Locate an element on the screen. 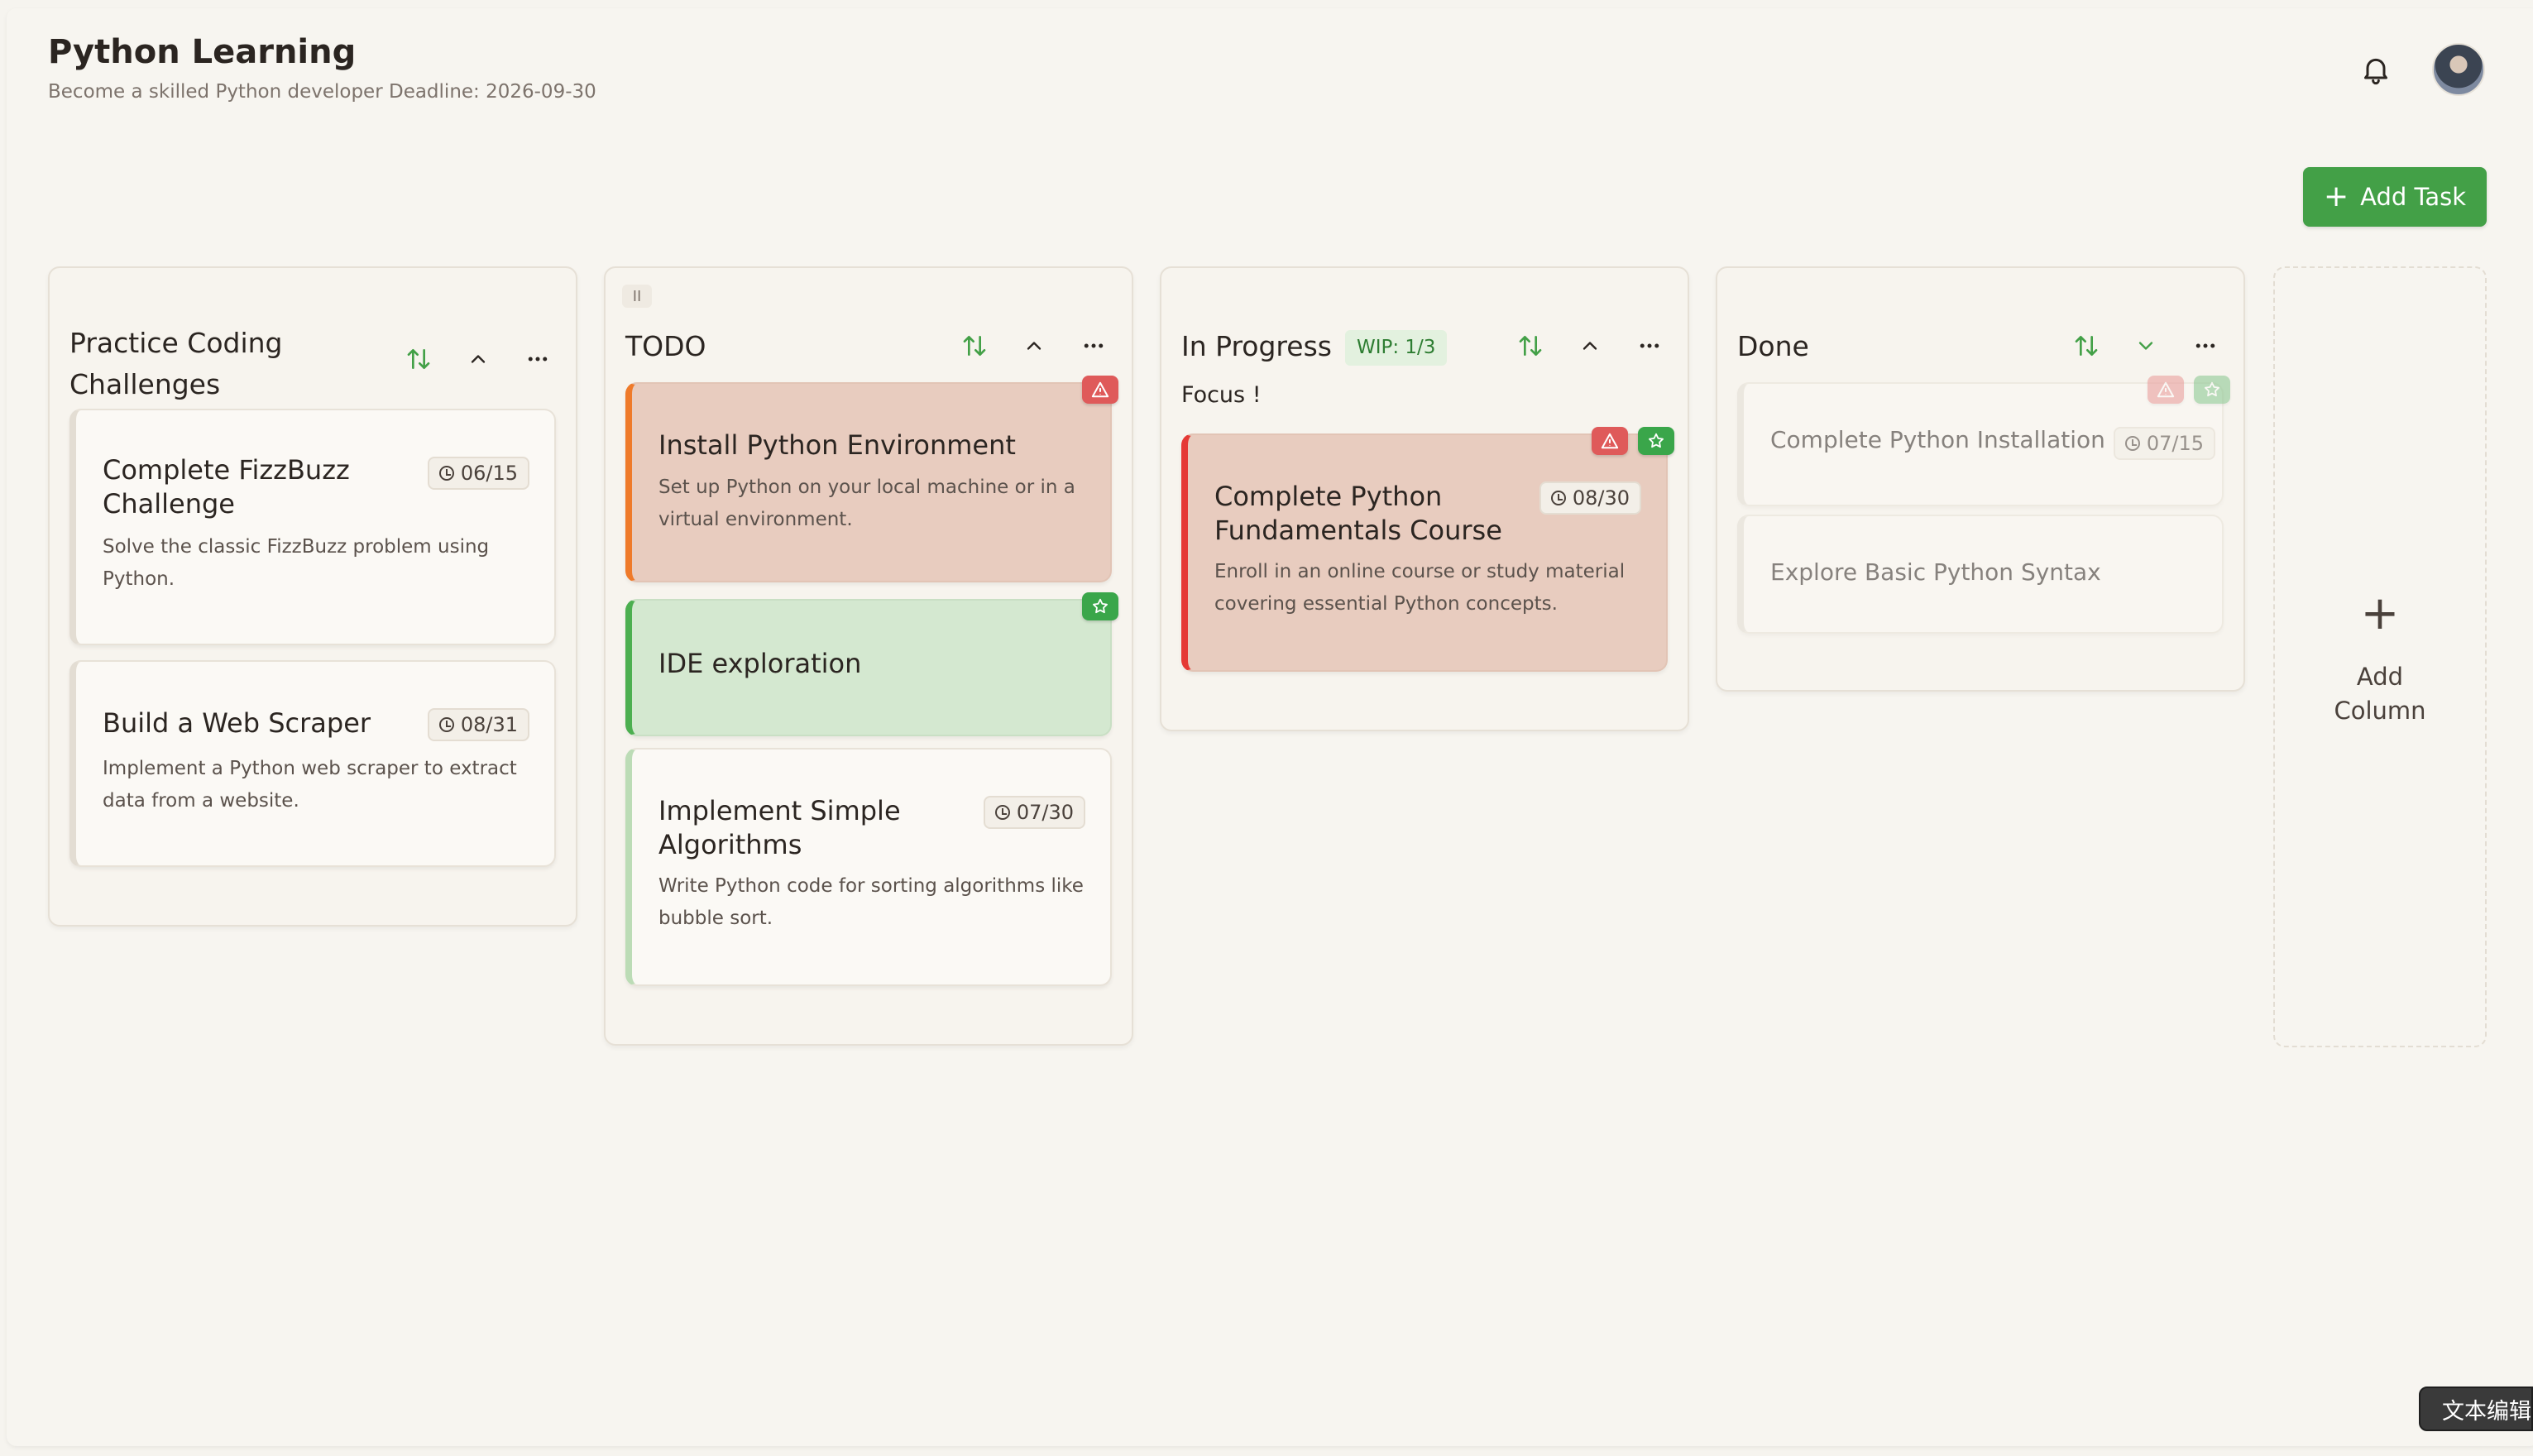  wip-badge: WIP: 1/3 is located at coordinates (1396, 348).